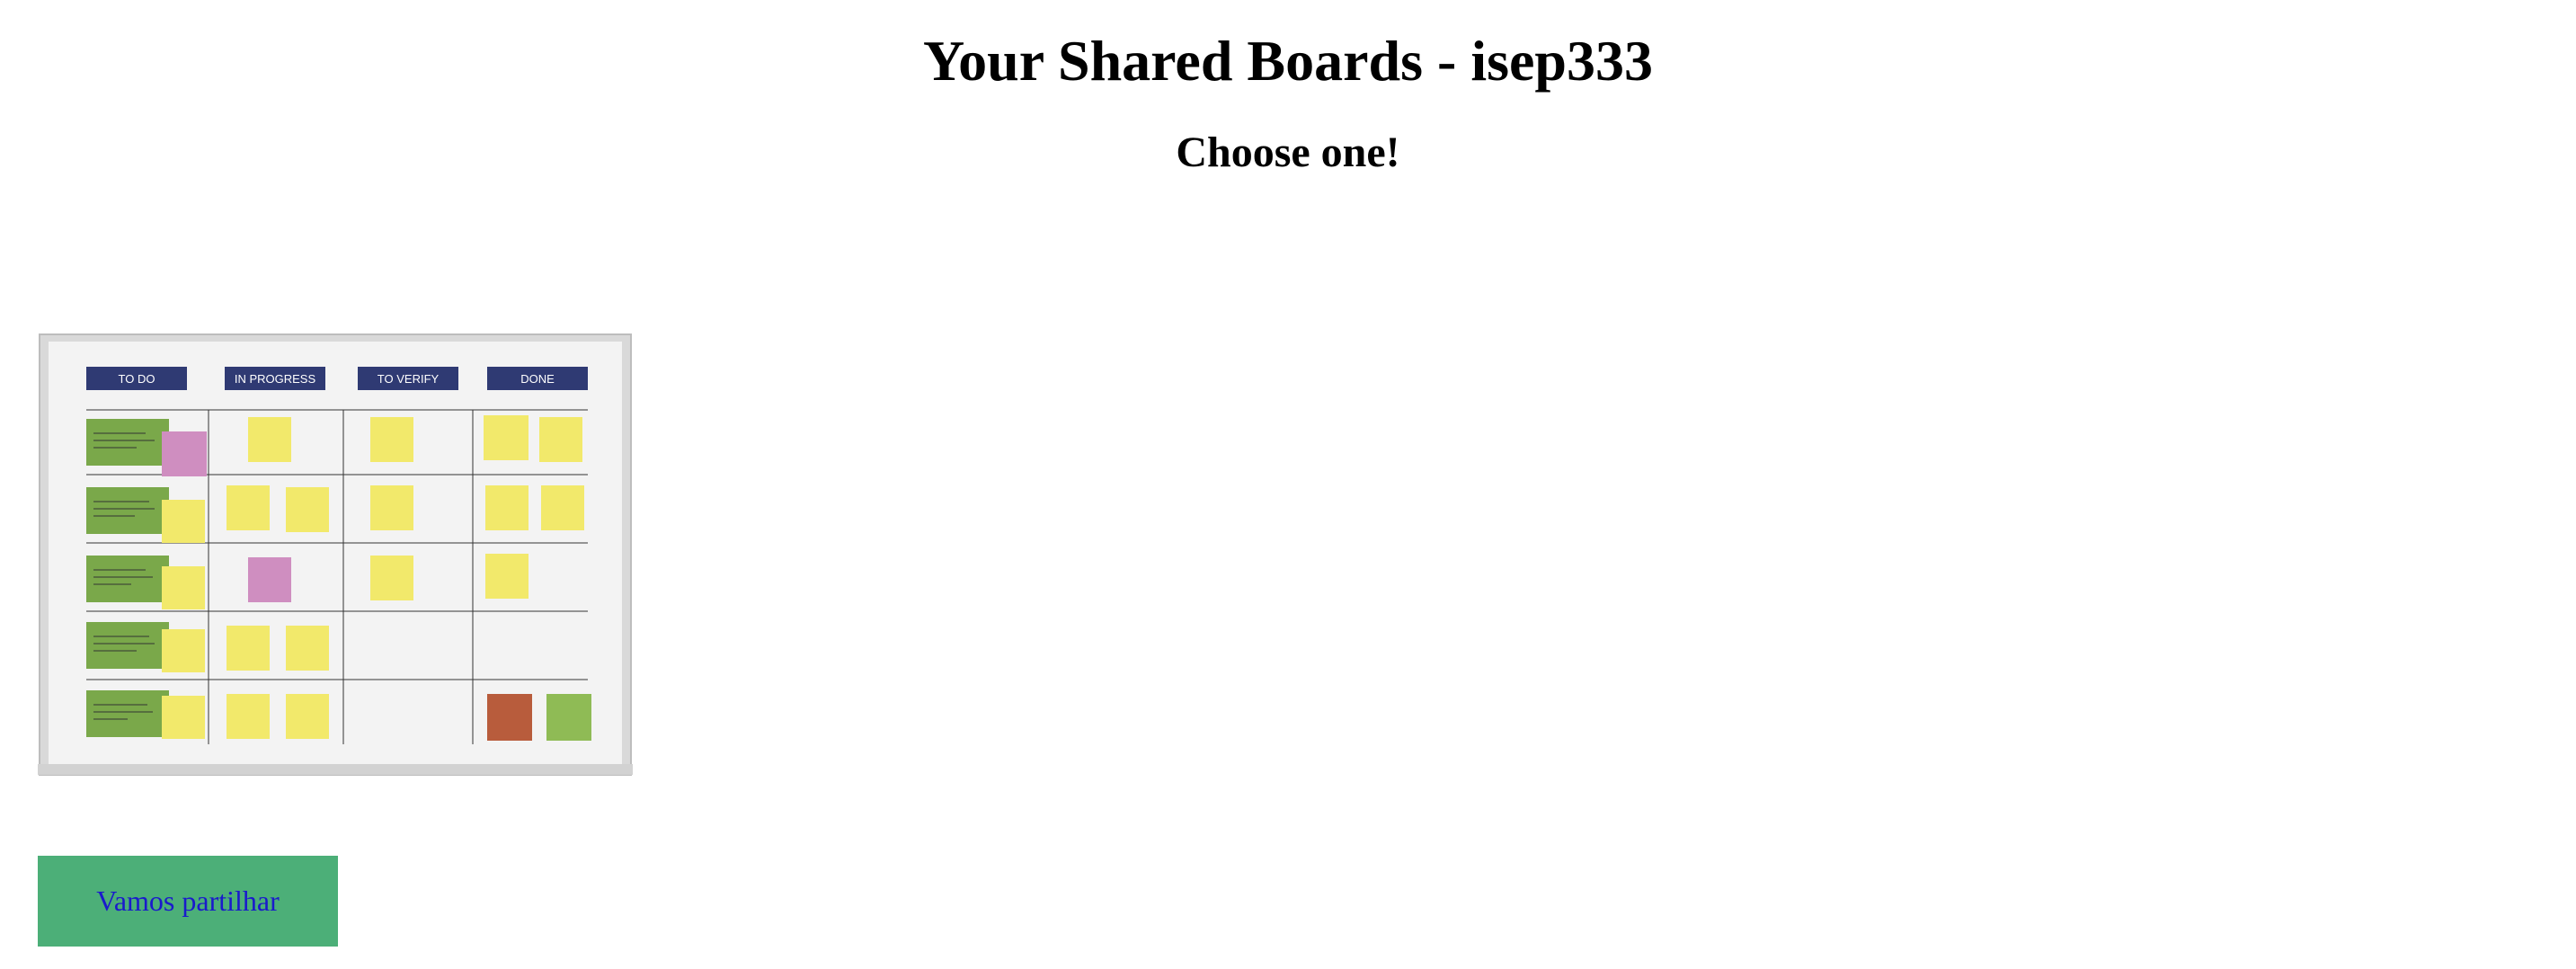  What do you see at coordinates (335, 555) in the screenshot?
I see `board-thumbnail: TO DO IN PROGRESS TO VERIFY DONE` at bounding box center [335, 555].